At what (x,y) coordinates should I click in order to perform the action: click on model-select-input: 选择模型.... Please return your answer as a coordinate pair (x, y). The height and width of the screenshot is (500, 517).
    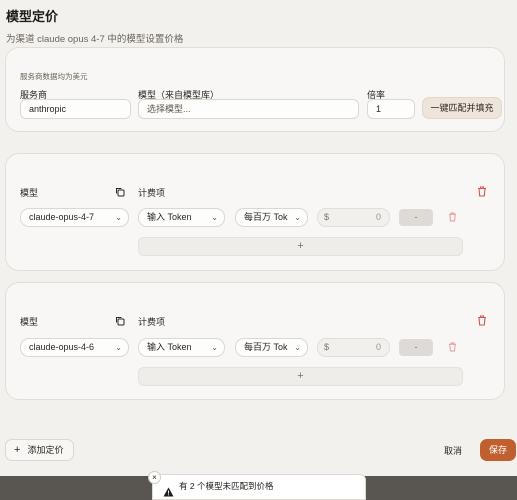
    Looking at the image, I should click on (248, 109).